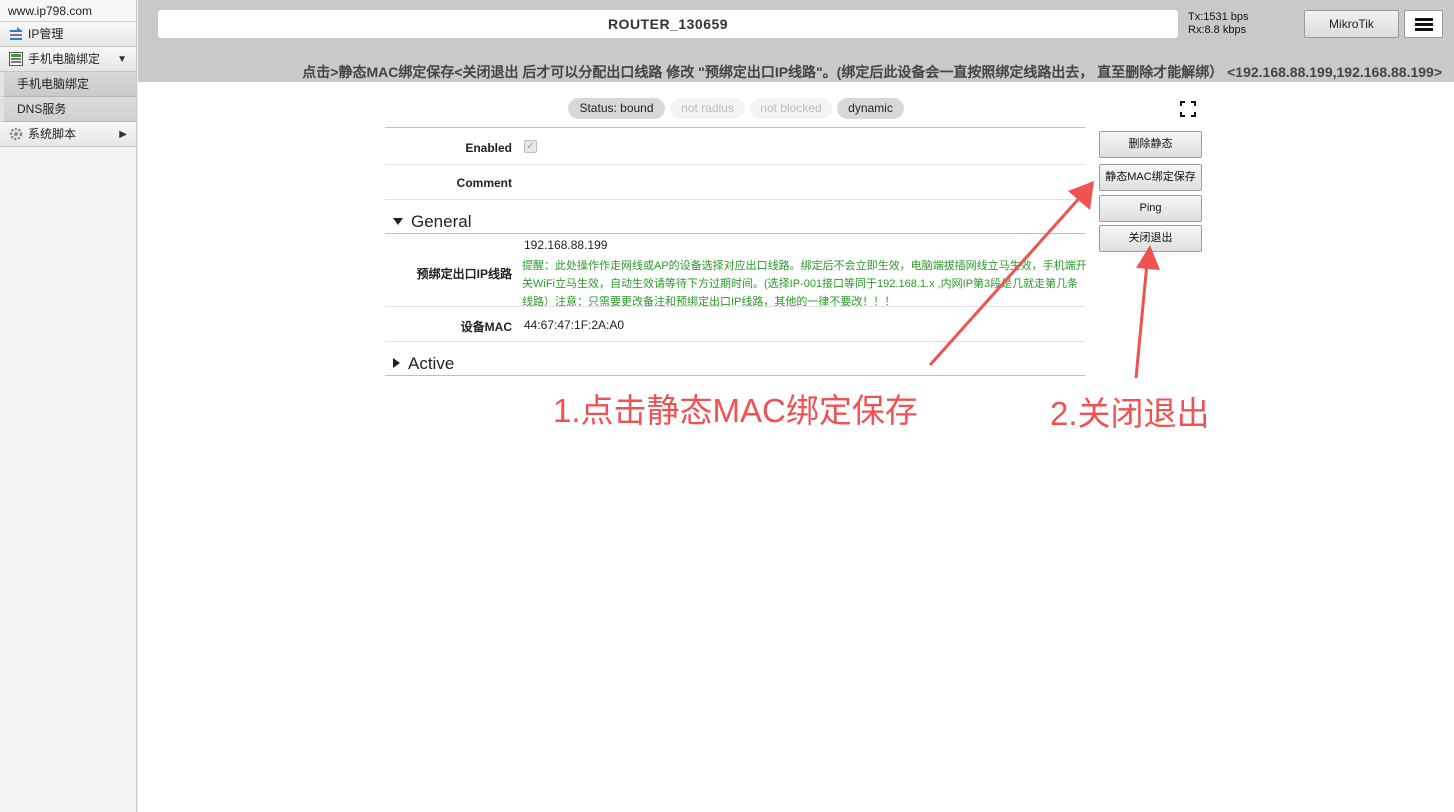 This screenshot has height=812, width=1454. What do you see at coordinates (668, 24) in the screenshot?
I see `router-title: ROUTER_130659` at bounding box center [668, 24].